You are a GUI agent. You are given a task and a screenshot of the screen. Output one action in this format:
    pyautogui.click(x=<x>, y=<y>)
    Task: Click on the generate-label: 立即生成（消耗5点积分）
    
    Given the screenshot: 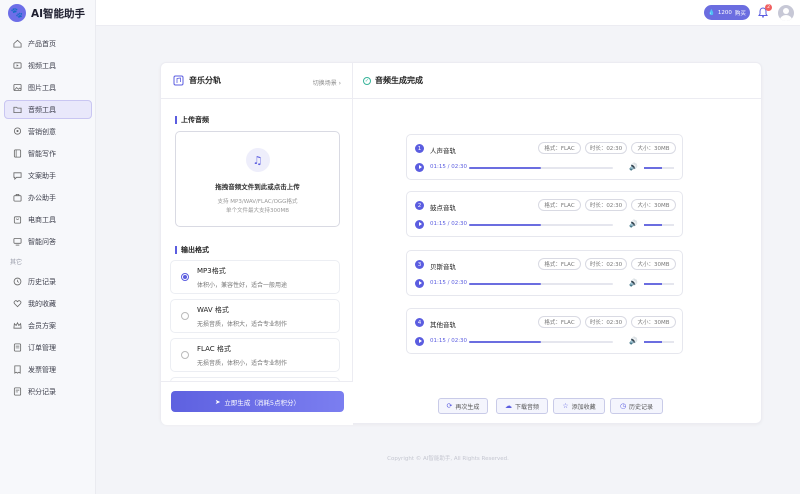 What is the action you would take?
    pyautogui.click(x=262, y=402)
    